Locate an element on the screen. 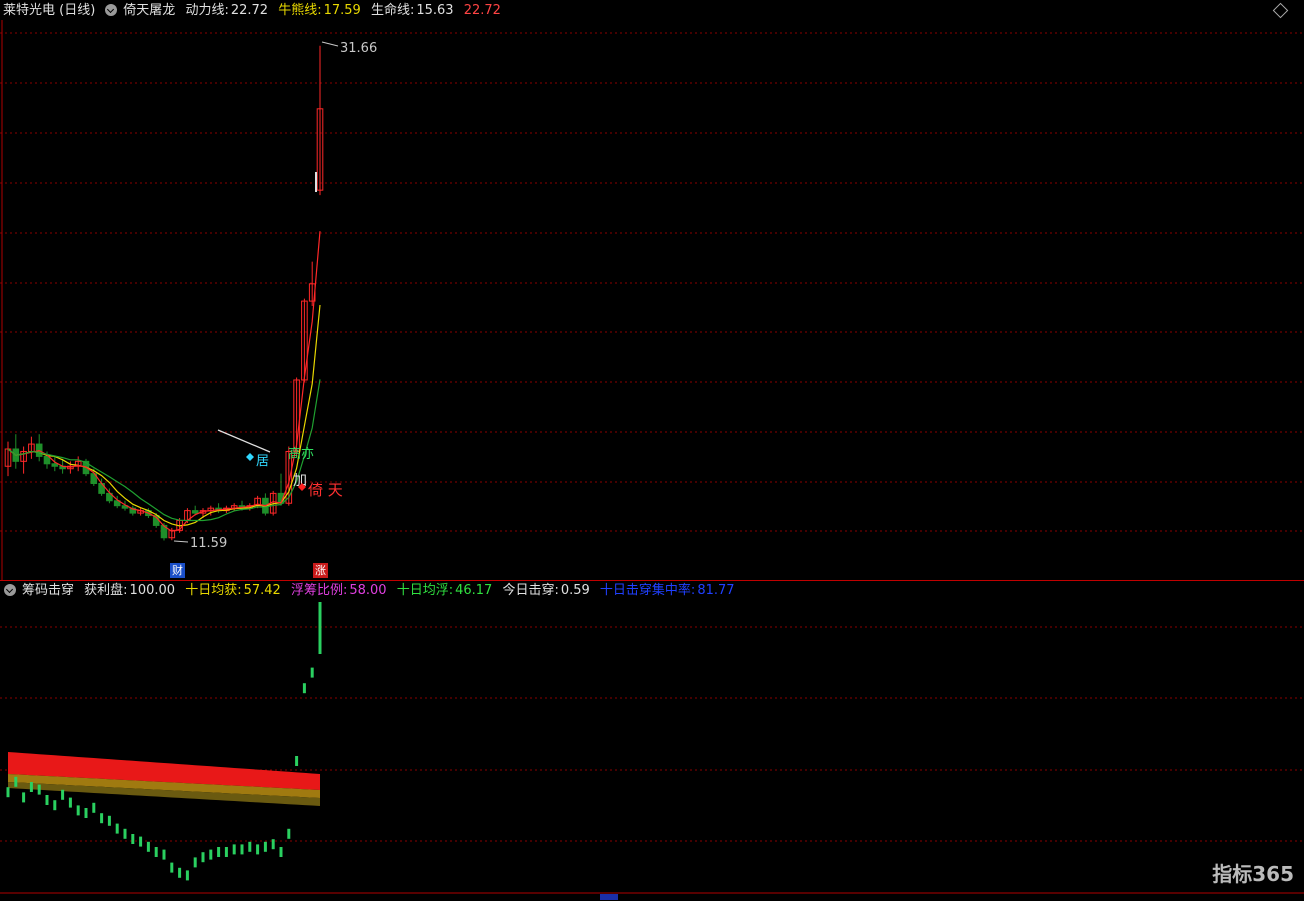  watermark-logo: 指标365 is located at coordinates (1253, 874).